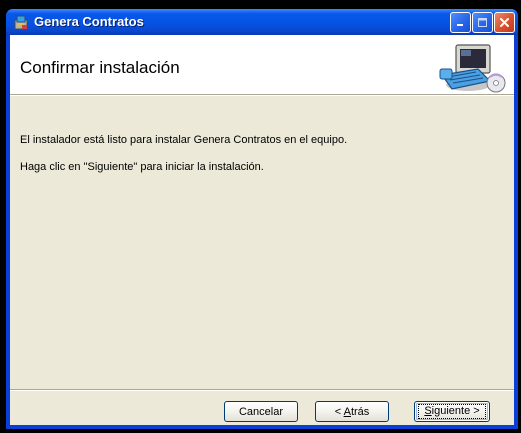  I want to click on close-icon, so click(504, 22).